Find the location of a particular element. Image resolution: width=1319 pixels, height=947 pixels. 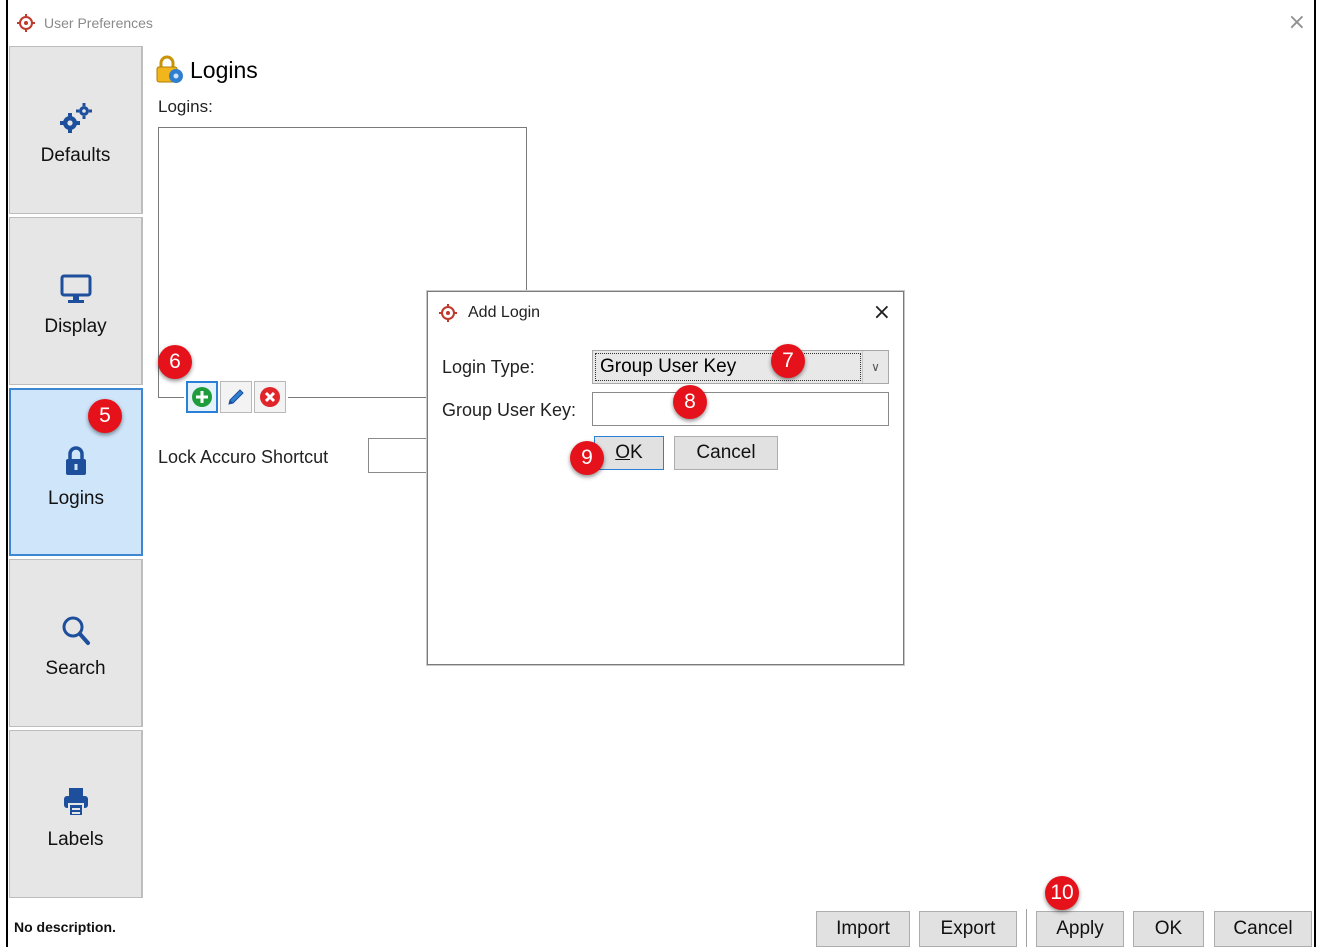

sidebar-item-search: Search is located at coordinates (76, 643).